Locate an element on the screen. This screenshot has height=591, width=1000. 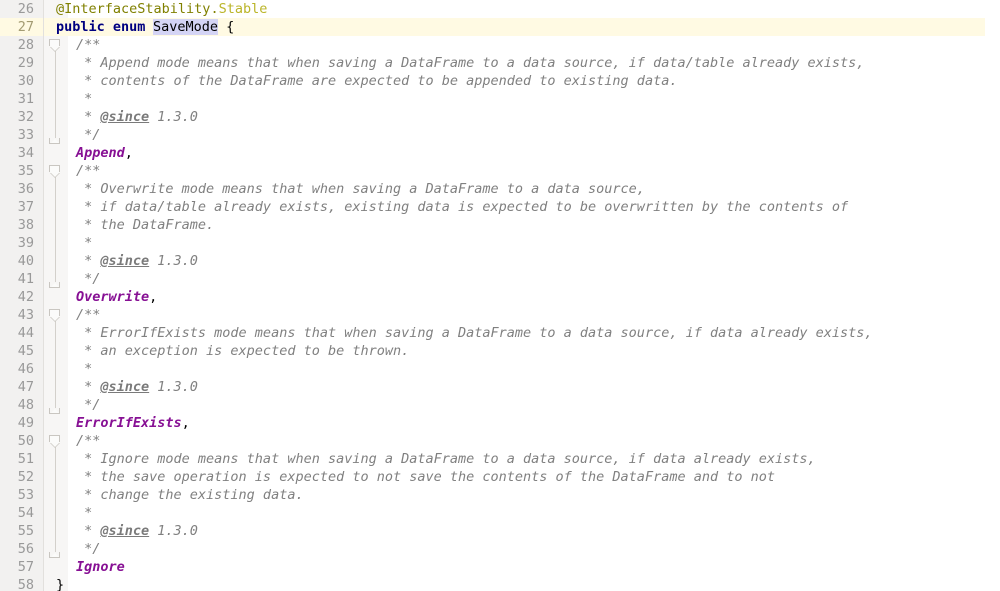
line-number: 56 is located at coordinates (17, 549).